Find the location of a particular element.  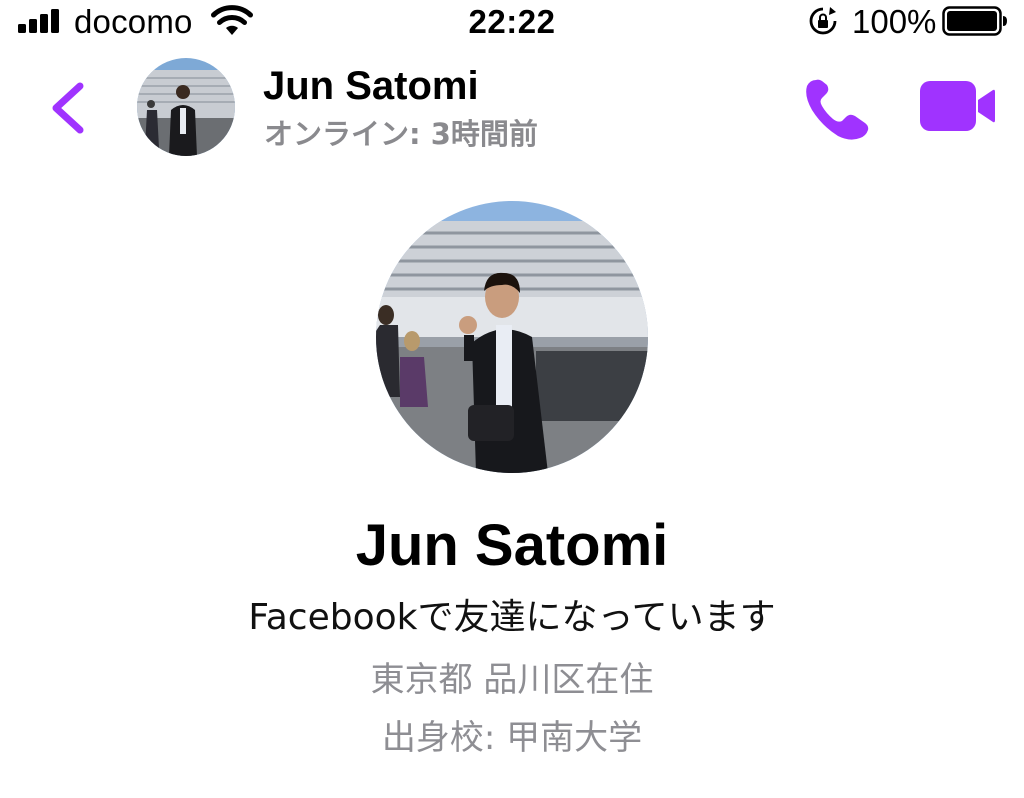

friend-status: Facebookで友達になっています is located at coordinates (512, 617).